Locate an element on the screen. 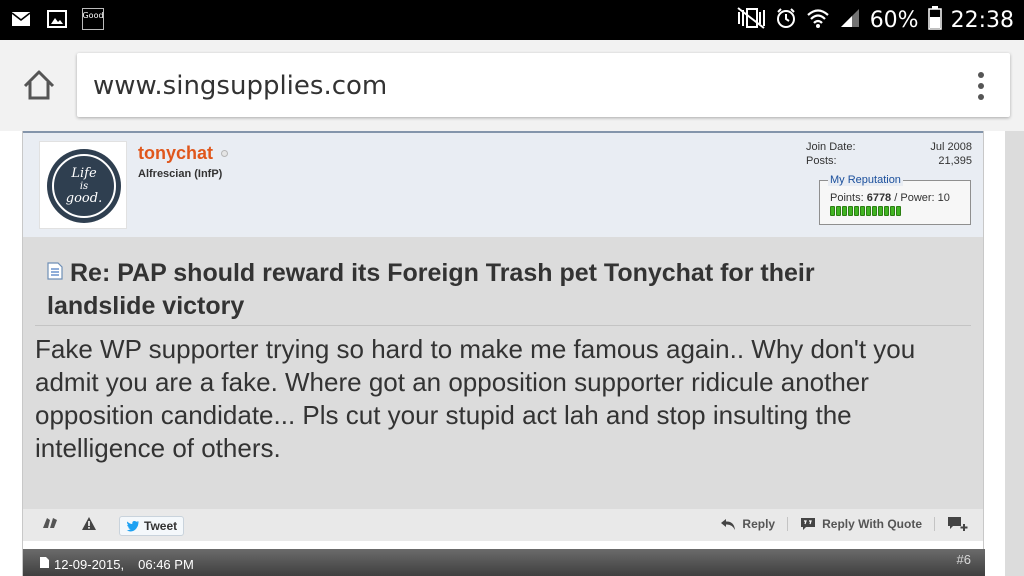 Image resolution: width=1024 pixels, height=576 pixels. points-value: 6778 is located at coordinates (879, 198).